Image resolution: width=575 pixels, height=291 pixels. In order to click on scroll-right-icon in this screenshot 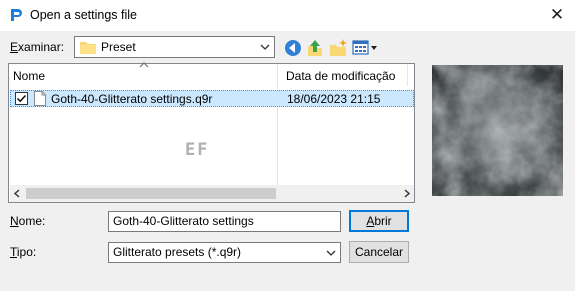, I will do `click(407, 193)`.